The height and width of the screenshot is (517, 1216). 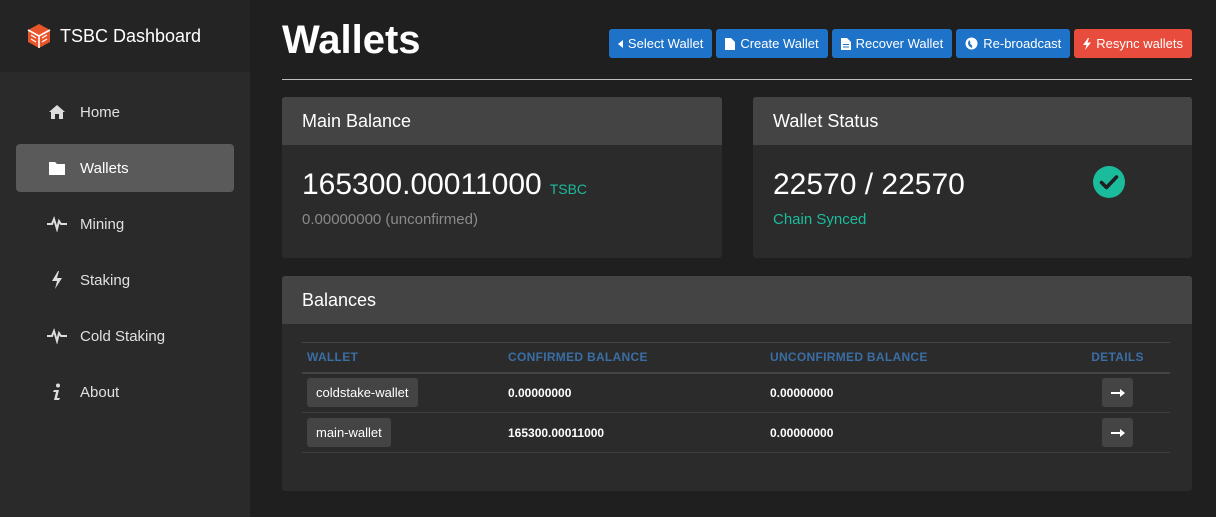 What do you see at coordinates (620, 43) in the screenshot?
I see `chevron-left-icon` at bounding box center [620, 43].